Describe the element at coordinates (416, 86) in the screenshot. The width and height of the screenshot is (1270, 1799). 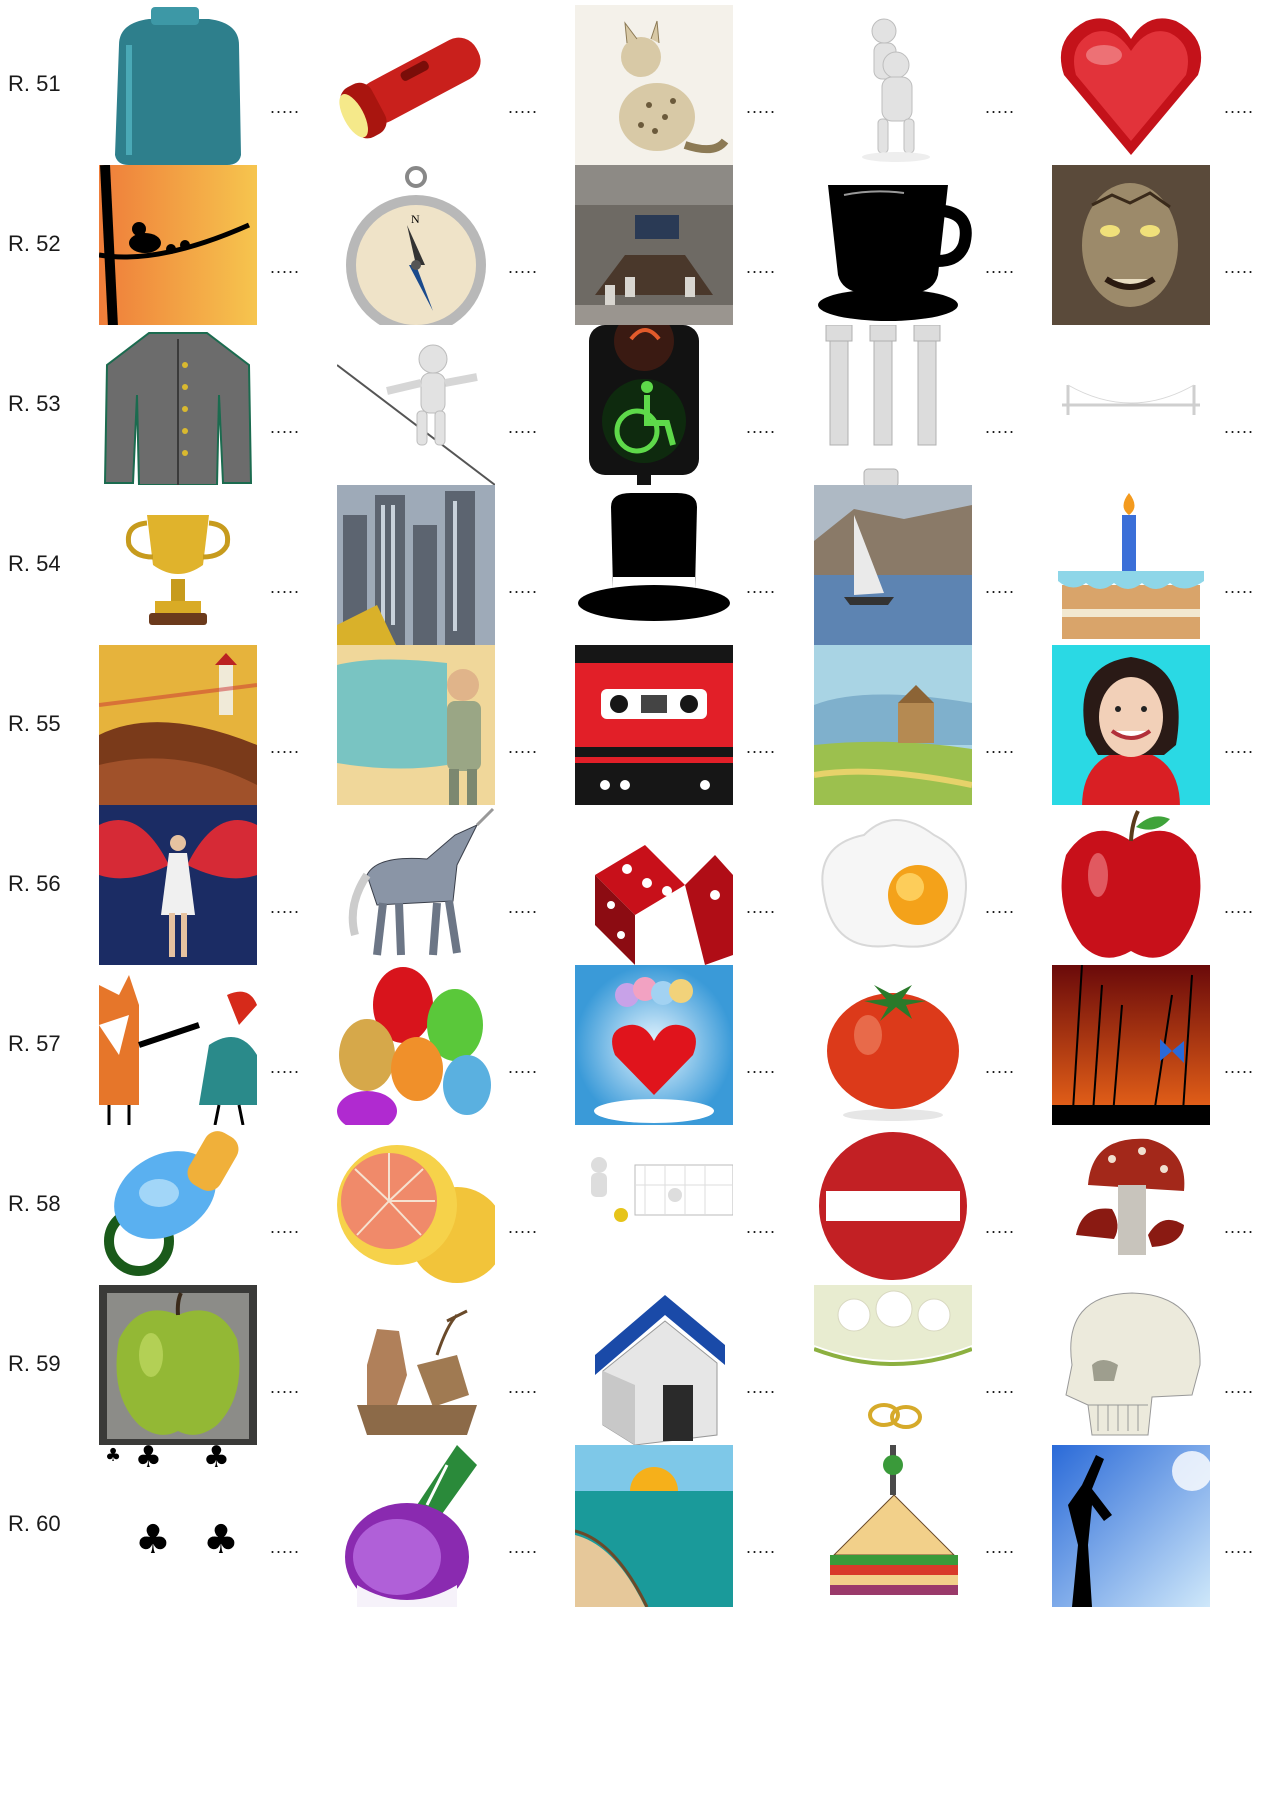
I see `flashlight-icon` at that location.